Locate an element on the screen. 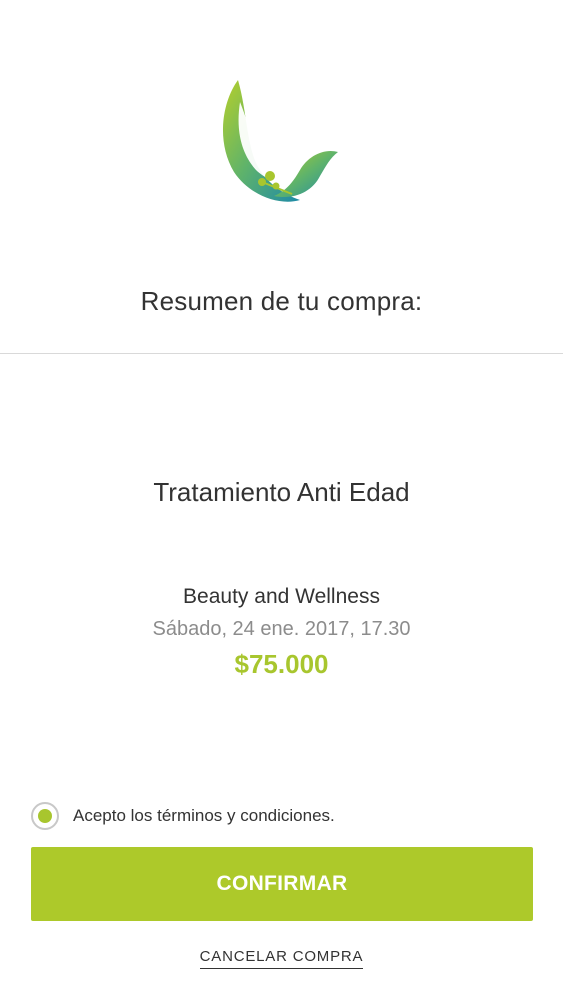 The width and height of the screenshot is (563, 1000). appointment-datetime: Sábado, 24 ene. 2017, 17.30 is located at coordinates (281, 629).